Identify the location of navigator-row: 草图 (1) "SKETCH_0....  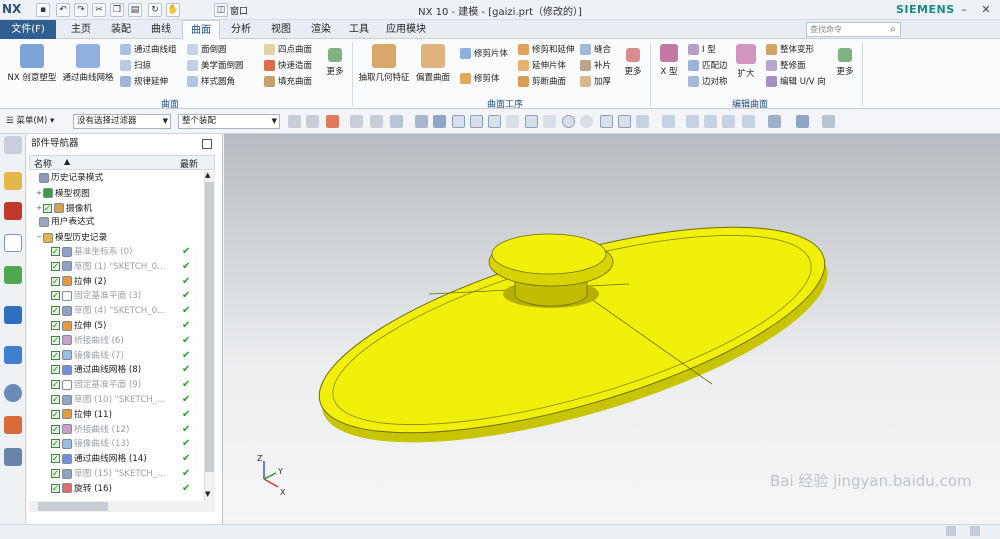
(116, 267).